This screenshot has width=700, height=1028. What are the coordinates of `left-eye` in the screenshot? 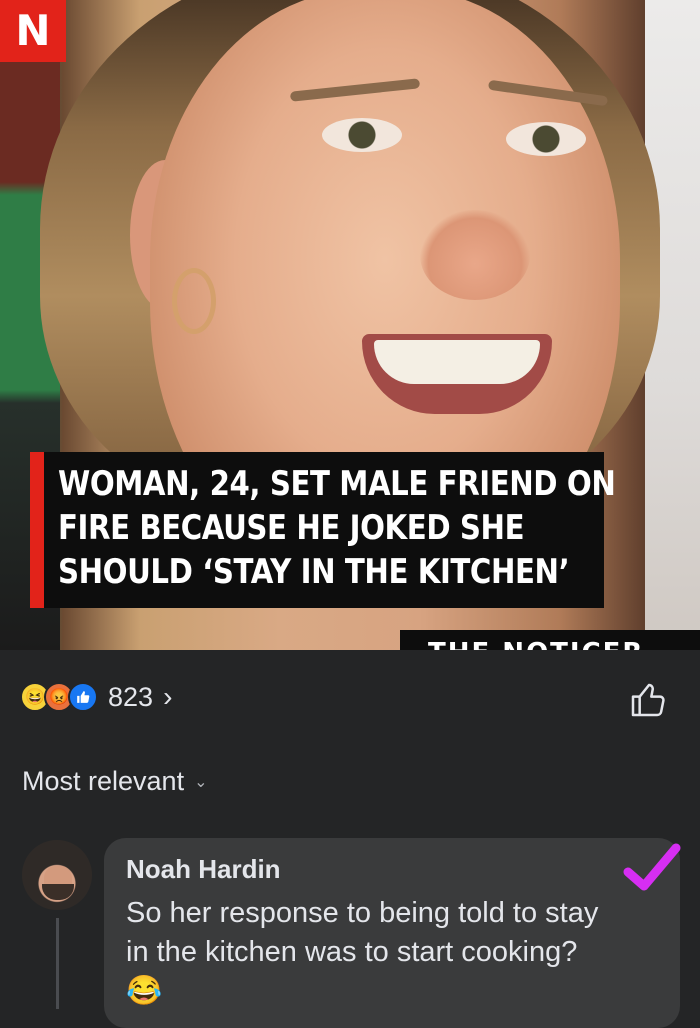 It's located at (362, 135).